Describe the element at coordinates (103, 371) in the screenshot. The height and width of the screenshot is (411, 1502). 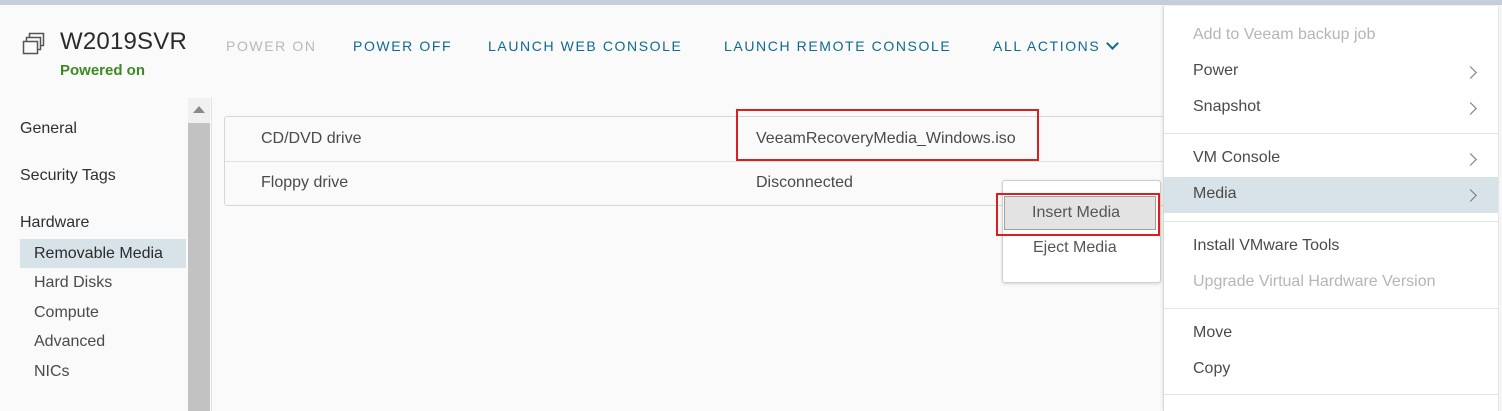
I see `nav-nics: NICs` at that location.